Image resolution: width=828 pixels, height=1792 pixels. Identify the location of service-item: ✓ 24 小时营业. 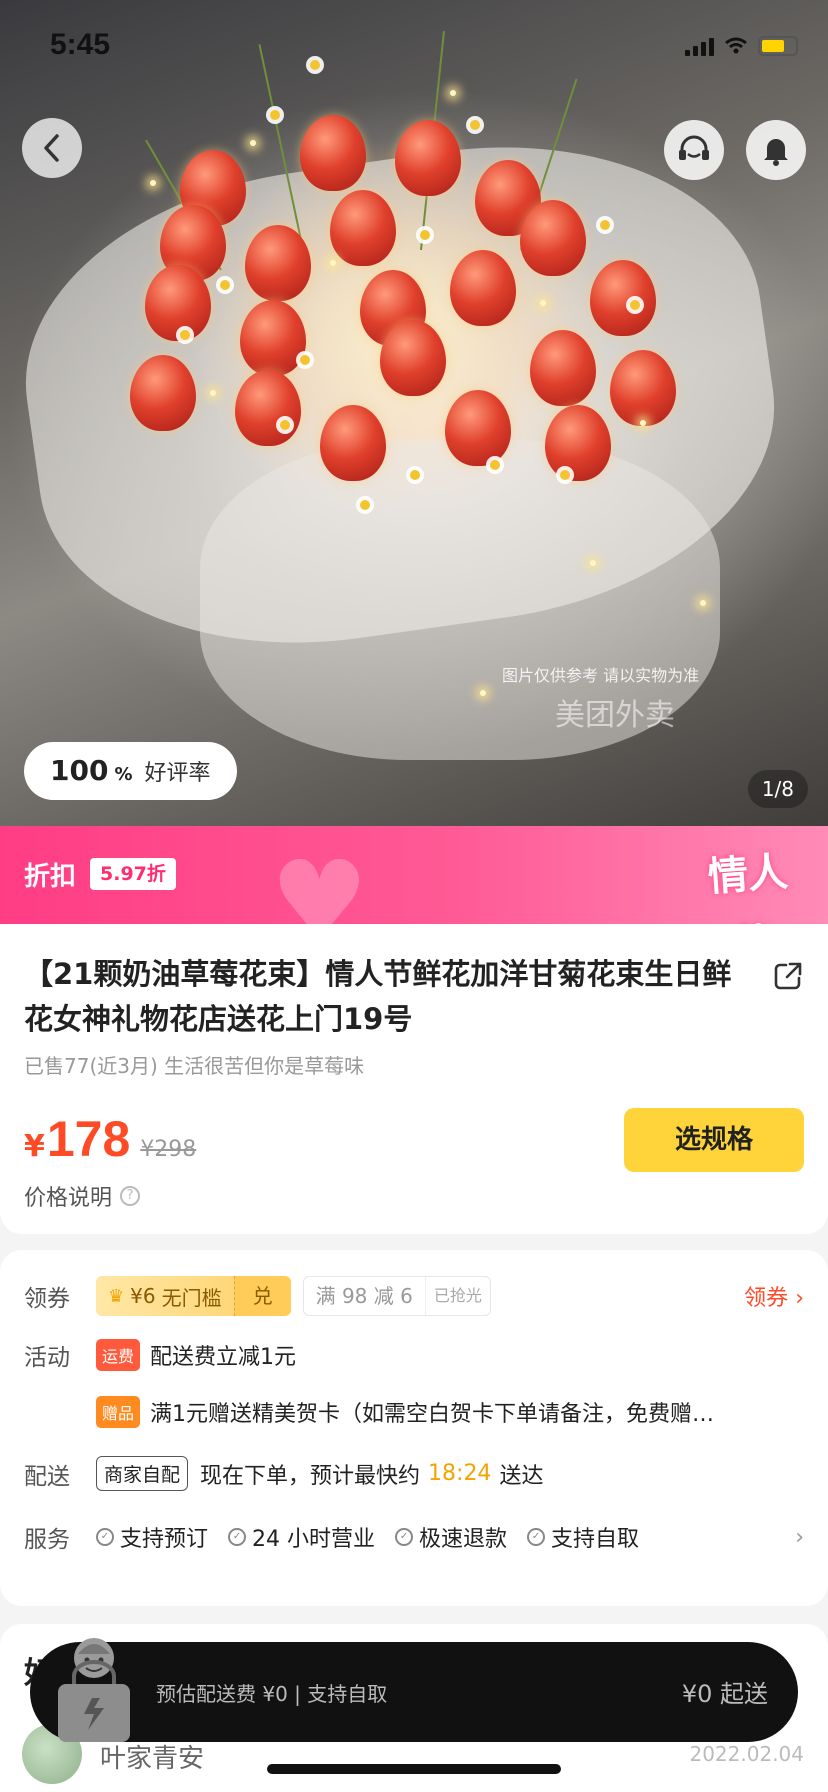
(301, 1537).